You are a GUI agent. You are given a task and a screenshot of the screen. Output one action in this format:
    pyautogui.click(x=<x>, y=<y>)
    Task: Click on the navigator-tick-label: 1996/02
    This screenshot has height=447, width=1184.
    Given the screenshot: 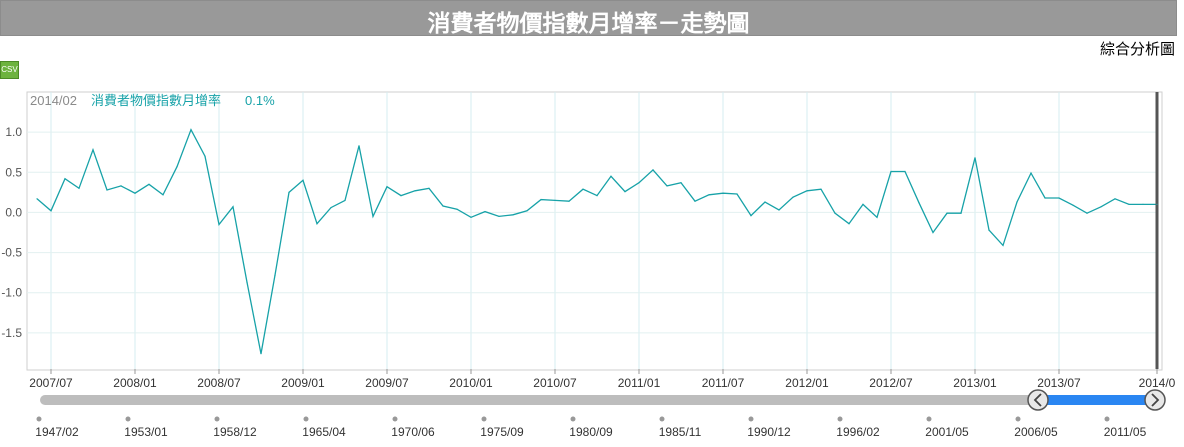 What is the action you would take?
    pyautogui.click(x=858, y=432)
    